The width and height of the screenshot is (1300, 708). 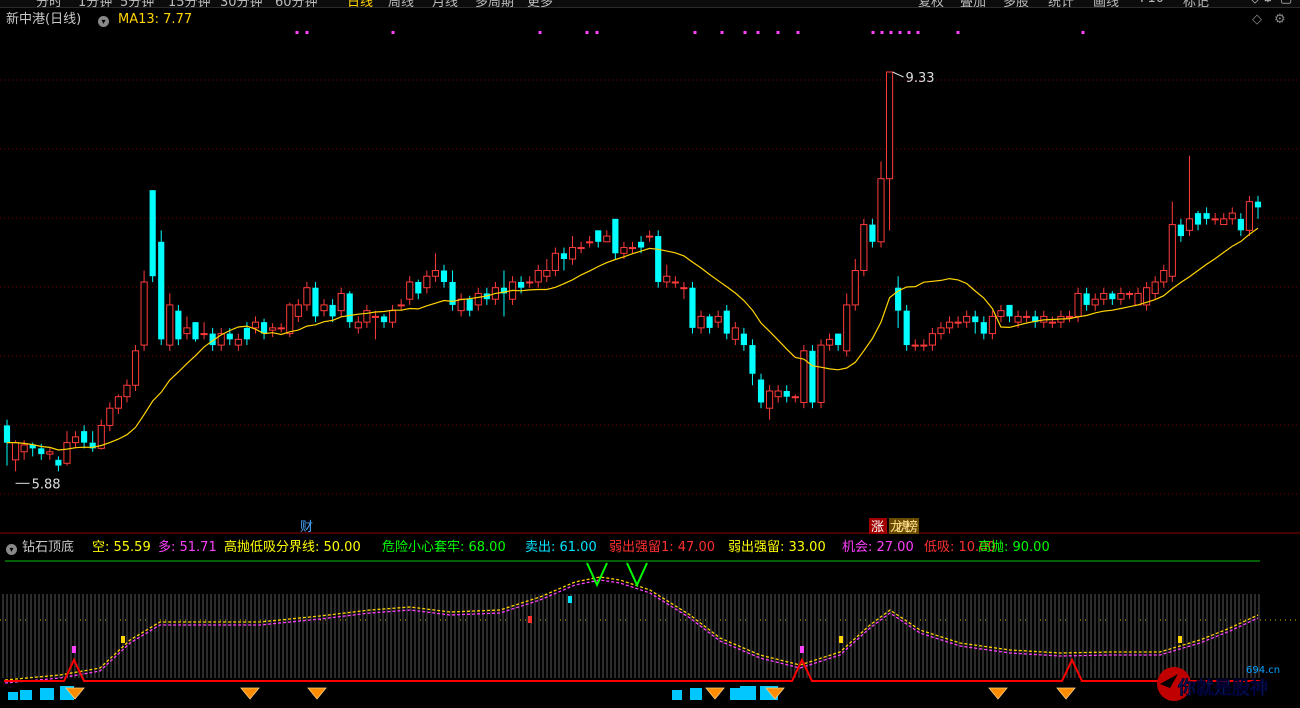 What do you see at coordinates (904, 527) in the screenshot?
I see `longhu-marker: 龙虎榜` at bounding box center [904, 527].